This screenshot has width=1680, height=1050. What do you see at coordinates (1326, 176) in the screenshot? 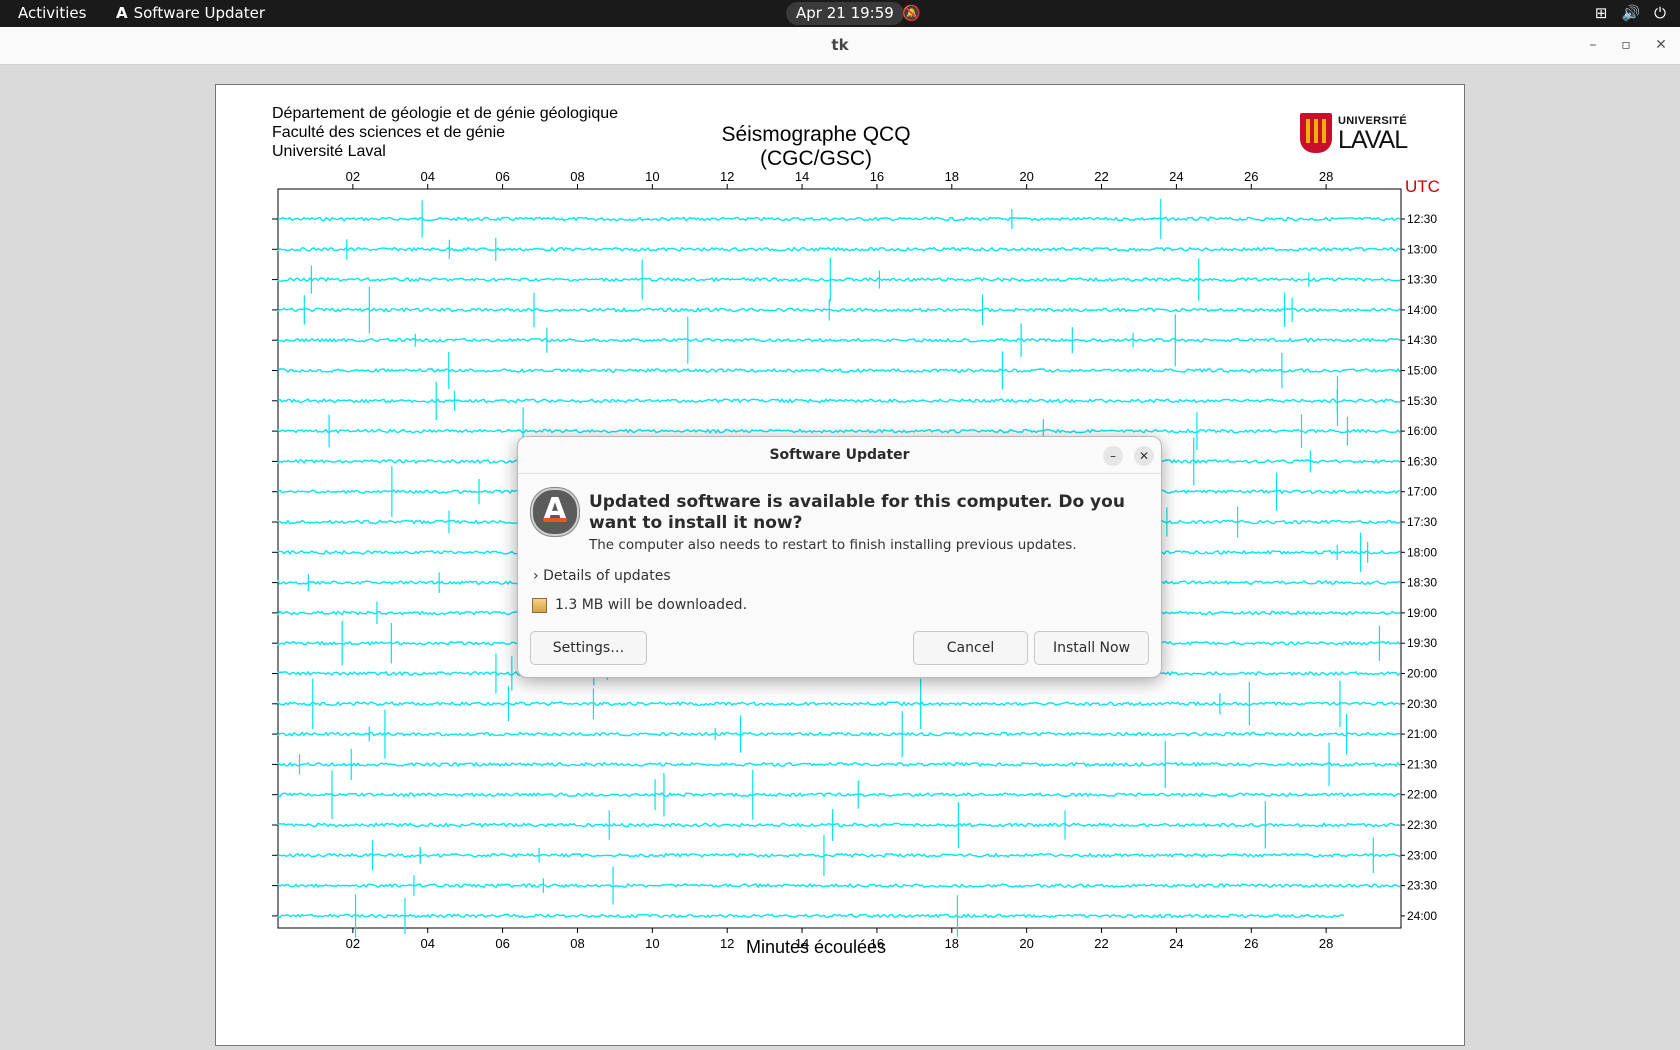
I see `x-tick-label-top: 28` at bounding box center [1326, 176].